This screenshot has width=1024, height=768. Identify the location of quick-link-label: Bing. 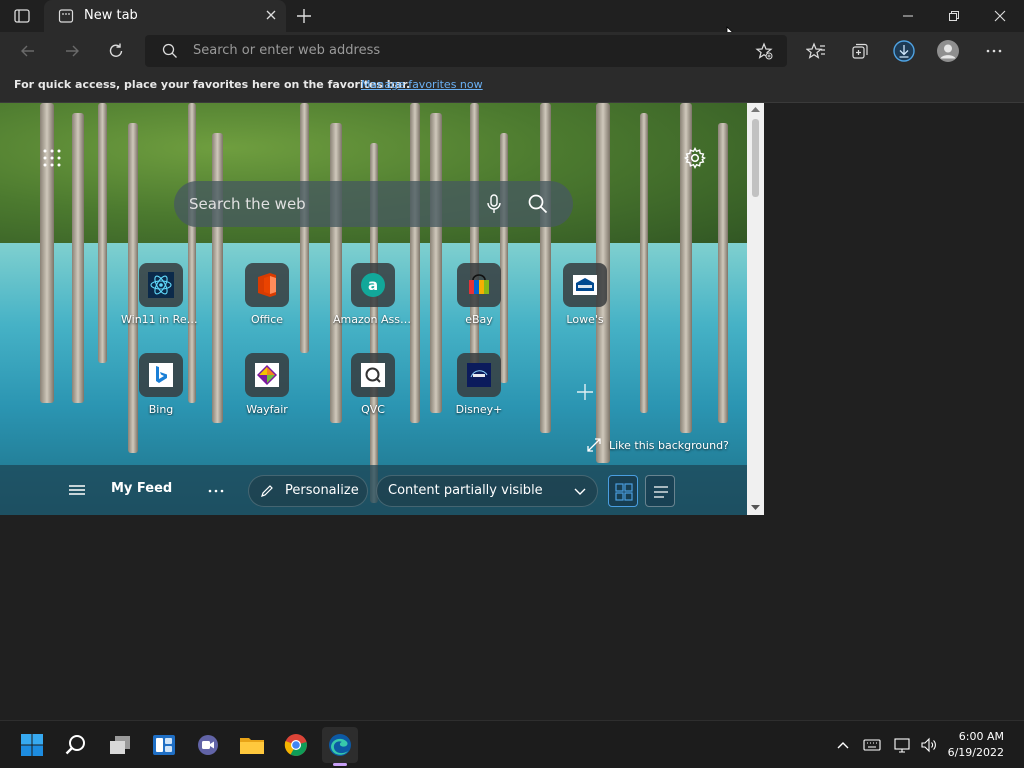
(161, 409).